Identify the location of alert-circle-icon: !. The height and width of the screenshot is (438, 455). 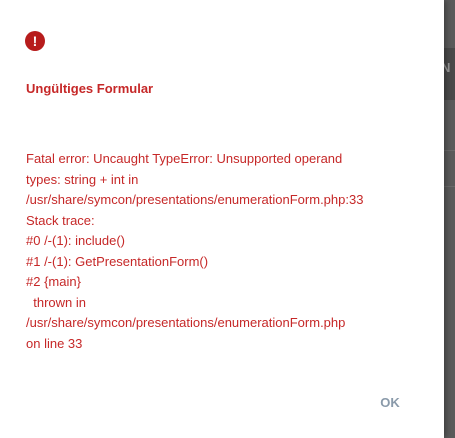
(35, 41).